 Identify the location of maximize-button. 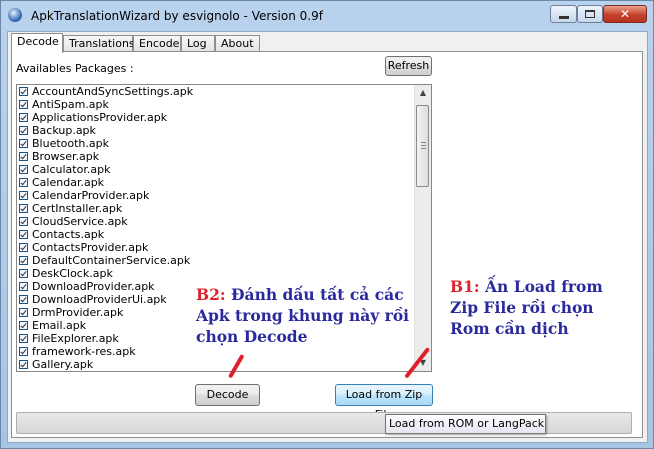
(590, 14).